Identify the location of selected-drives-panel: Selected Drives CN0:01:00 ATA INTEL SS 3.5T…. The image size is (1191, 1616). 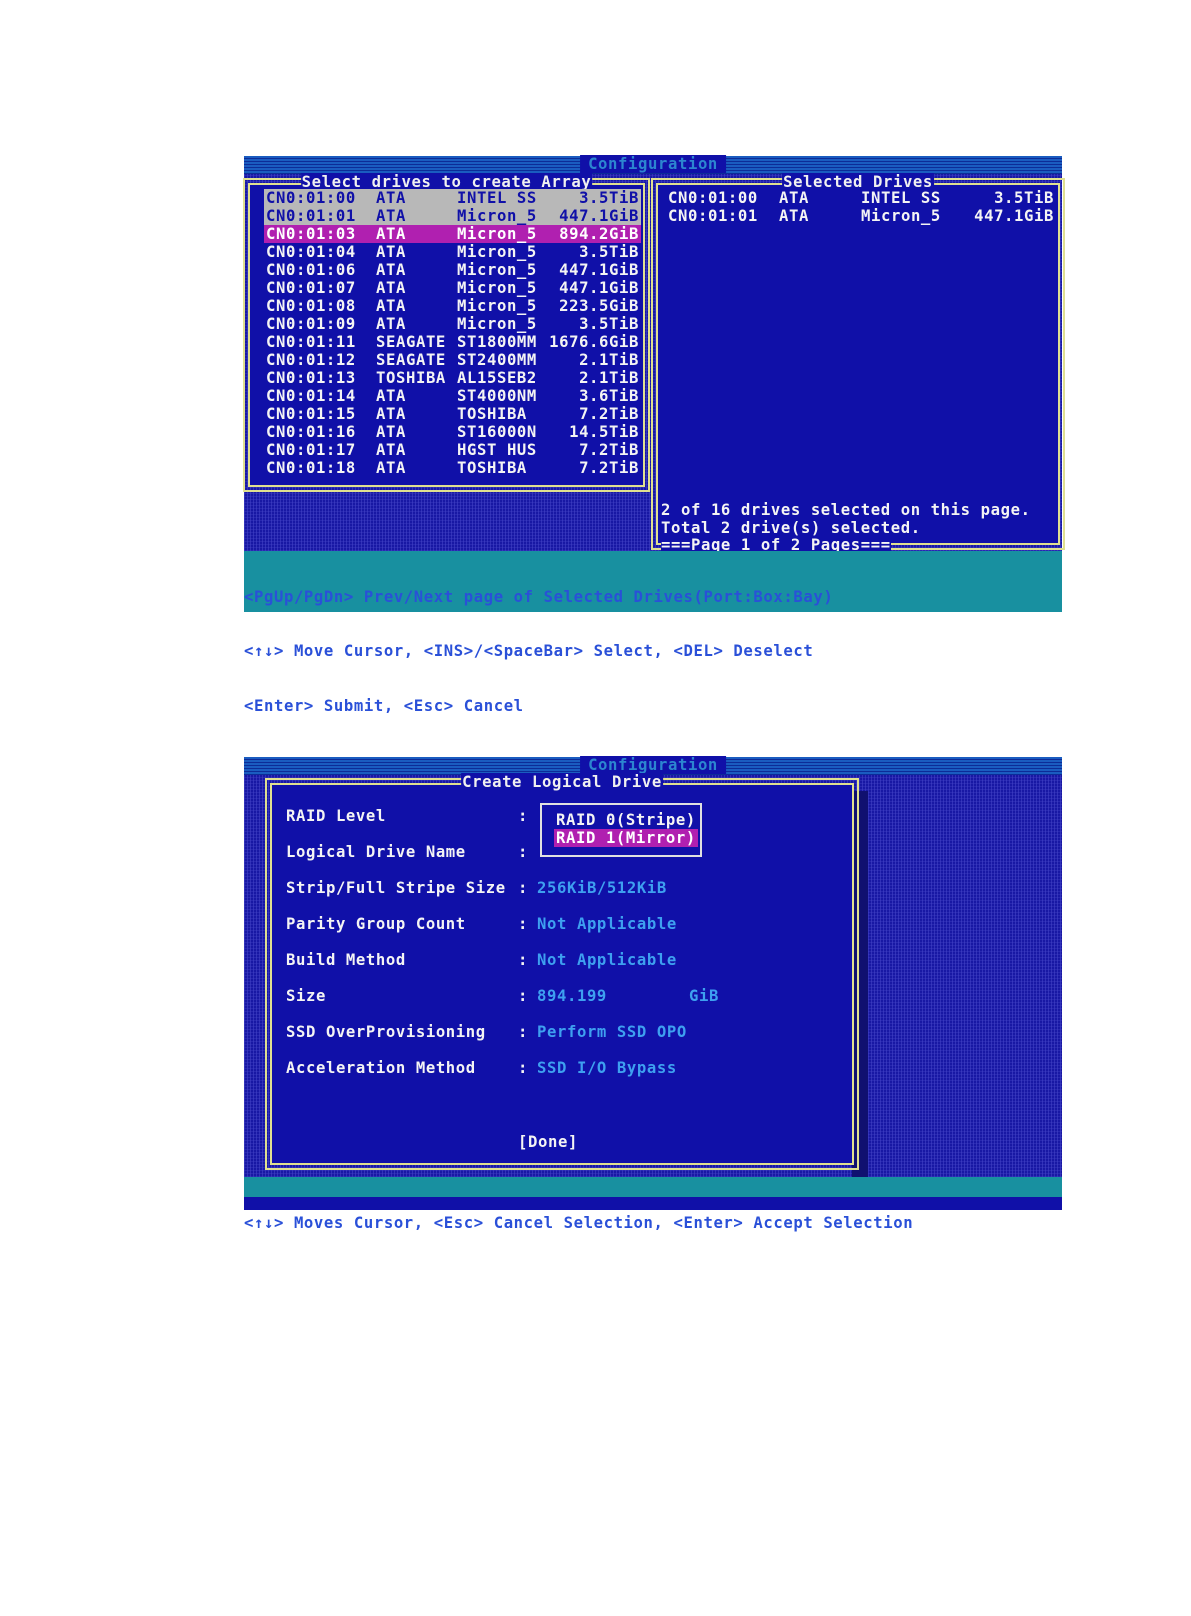
(858, 364).